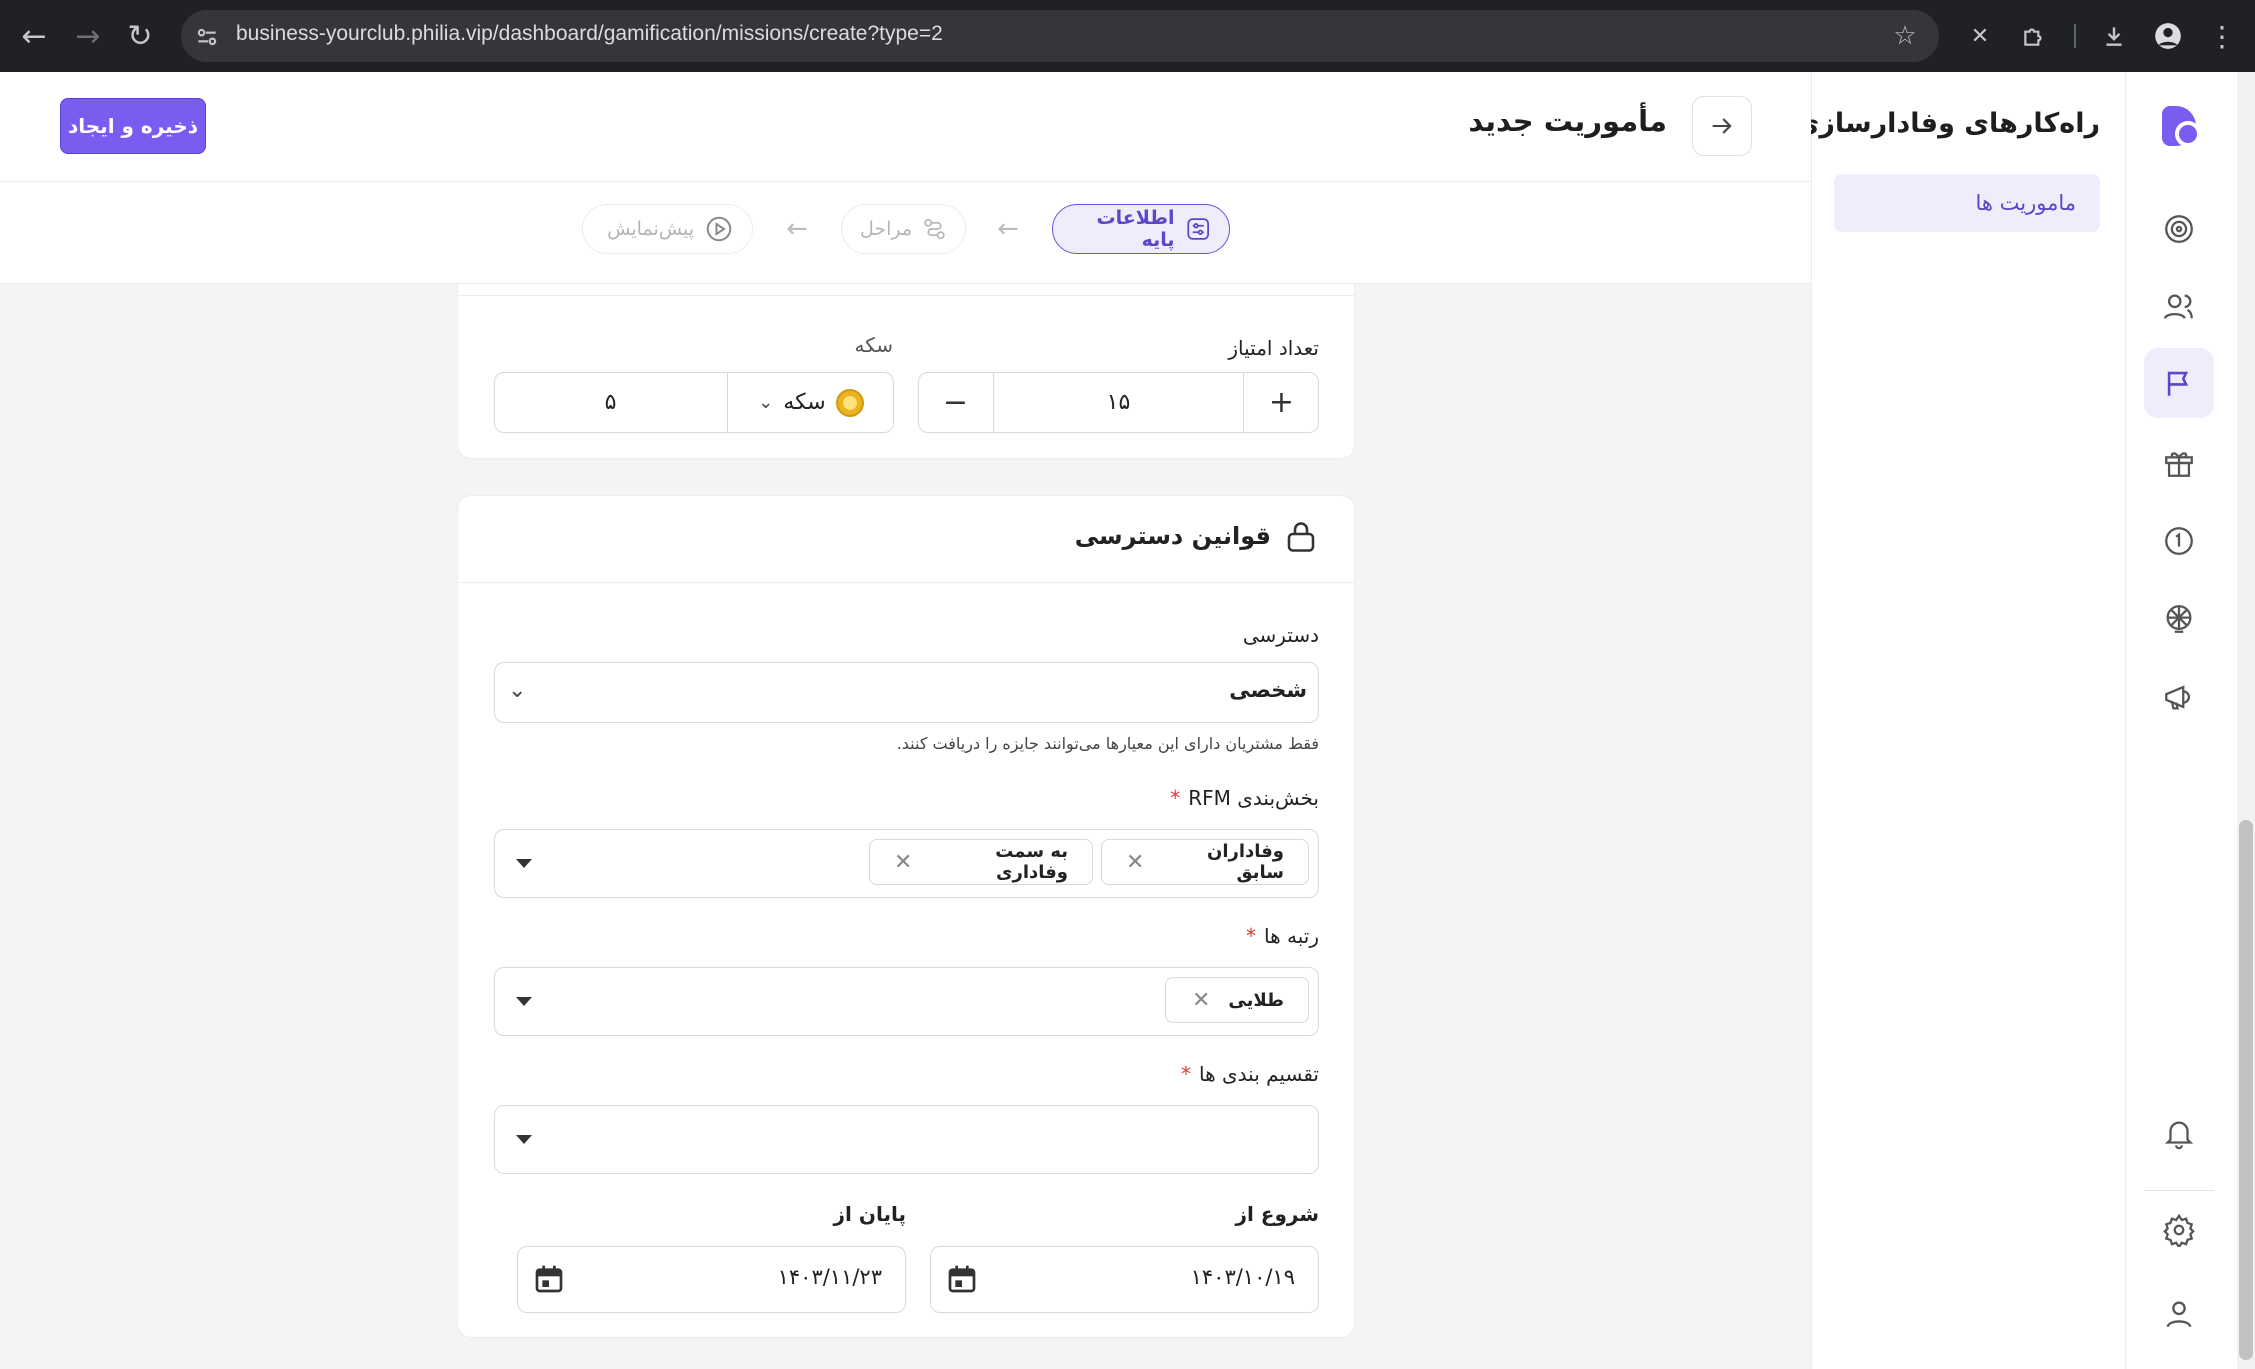 The height and width of the screenshot is (1369, 2255). I want to click on account-user-icon, so click(2179, 1314).